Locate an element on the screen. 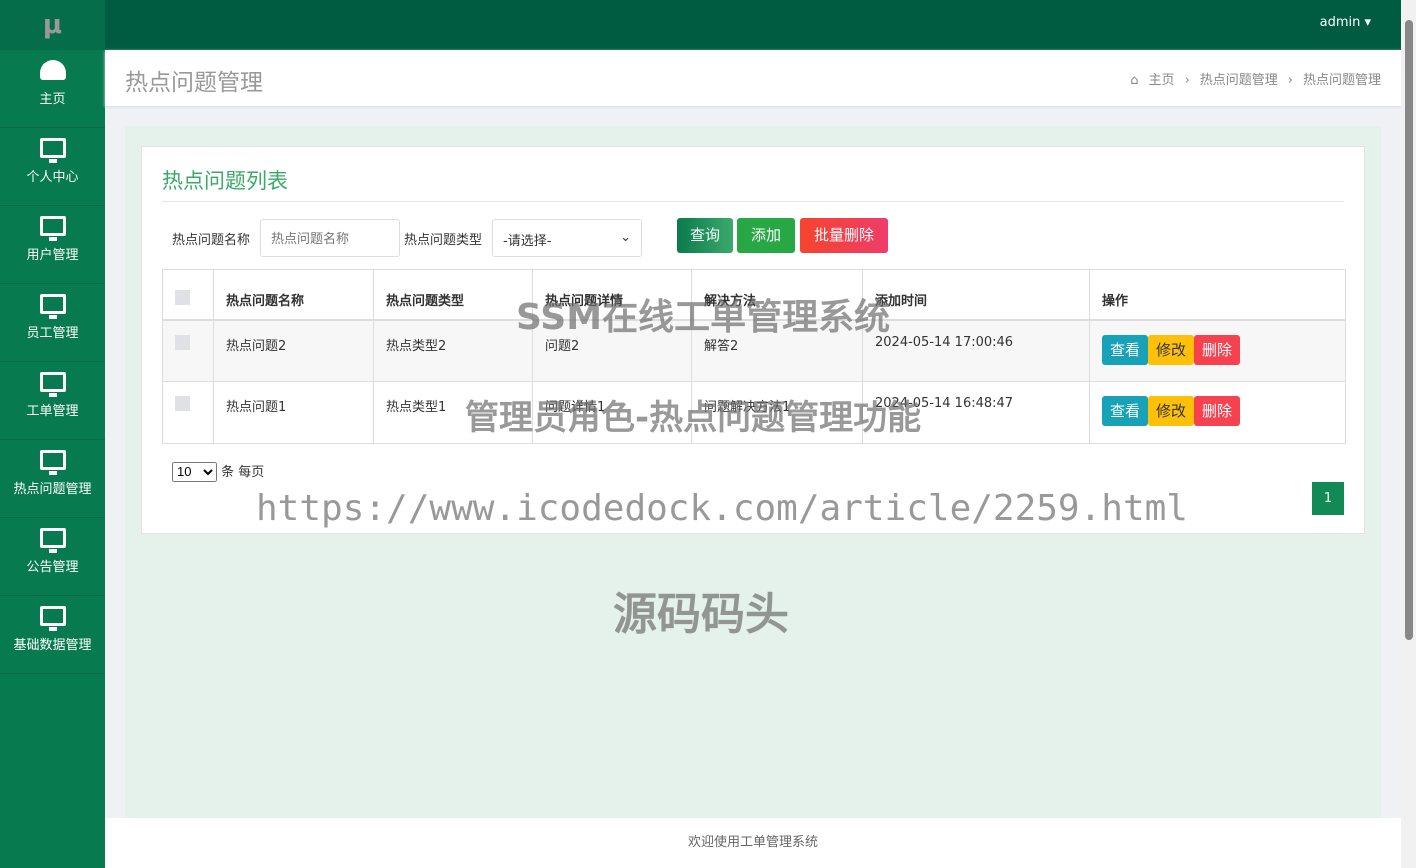  table-cell: 热点类型2 is located at coordinates (453, 350).